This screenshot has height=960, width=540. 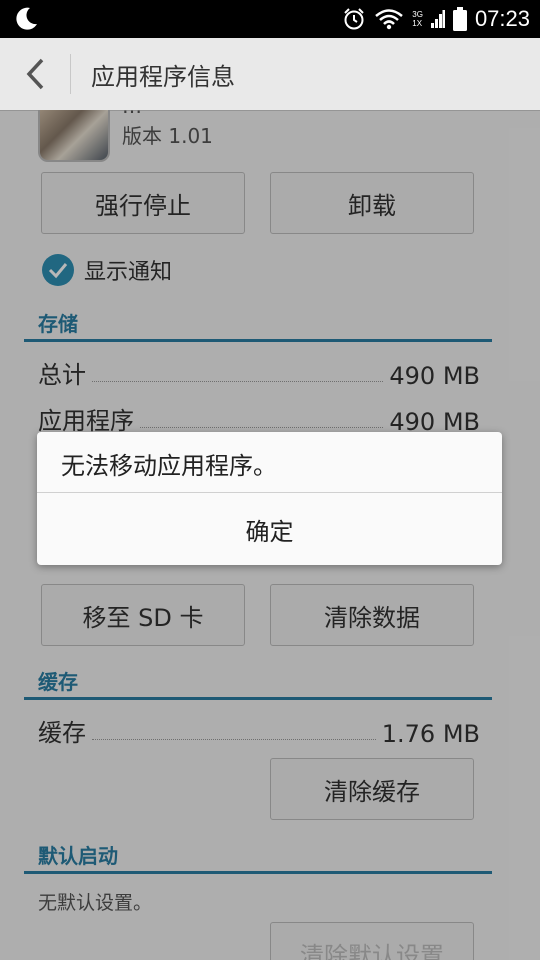 I want to click on app-bar: 应用程序信息, so click(x=270, y=74).